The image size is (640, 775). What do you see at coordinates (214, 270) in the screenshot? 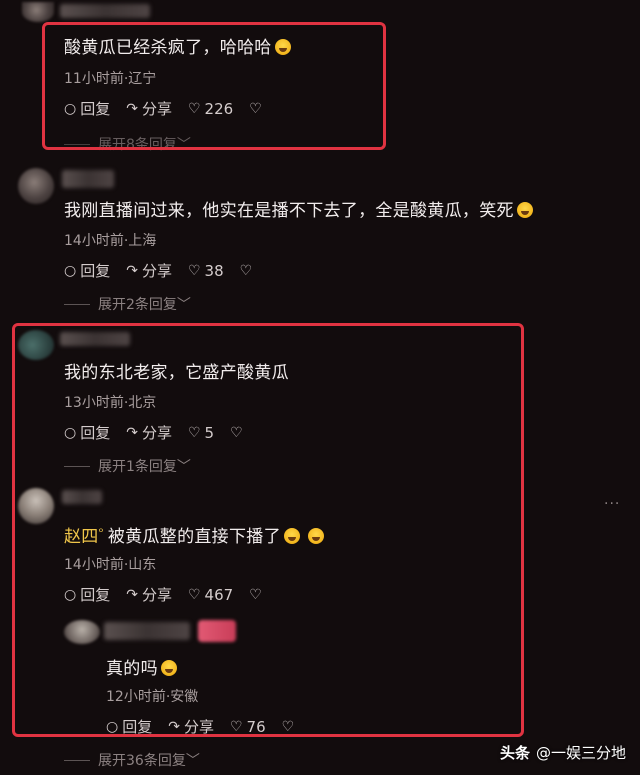
I see `like-count: 38` at bounding box center [214, 270].